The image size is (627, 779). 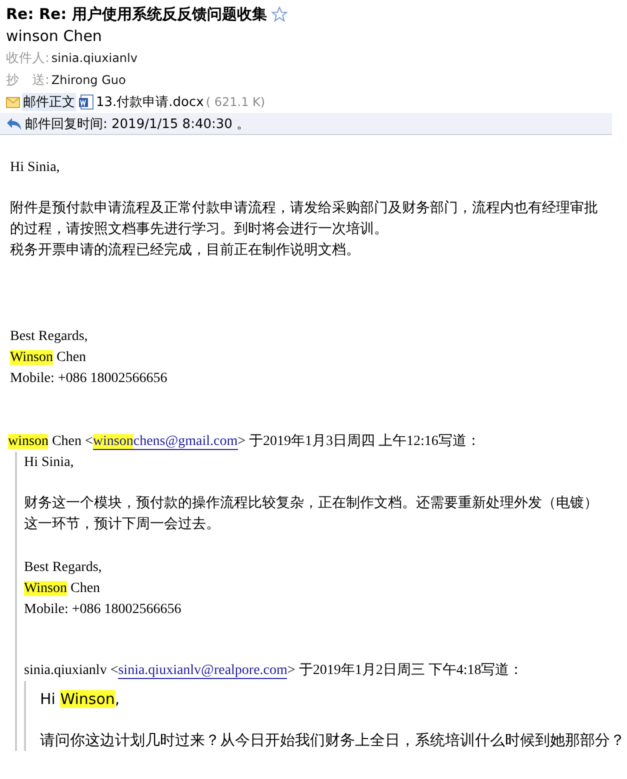 What do you see at coordinates (311, 503) in the screenshot?
I see `message-text: 财务这一个模块，预付款的操作流程比较复杂，正在制作文档。还需要重新处理外发（电镀）` at bounding box center [311, 503].